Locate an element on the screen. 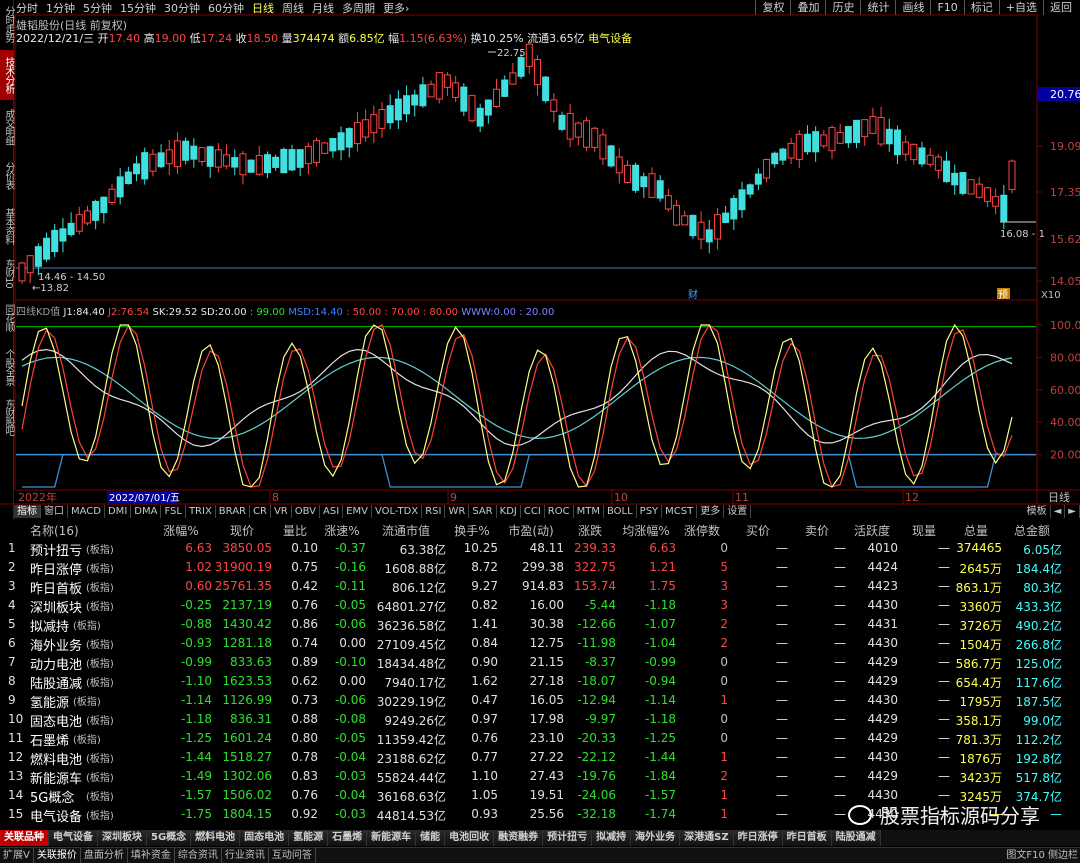 This screenshot has width=1080, height=863. column-header: 涨幅% is located at coordinates (181, 530).